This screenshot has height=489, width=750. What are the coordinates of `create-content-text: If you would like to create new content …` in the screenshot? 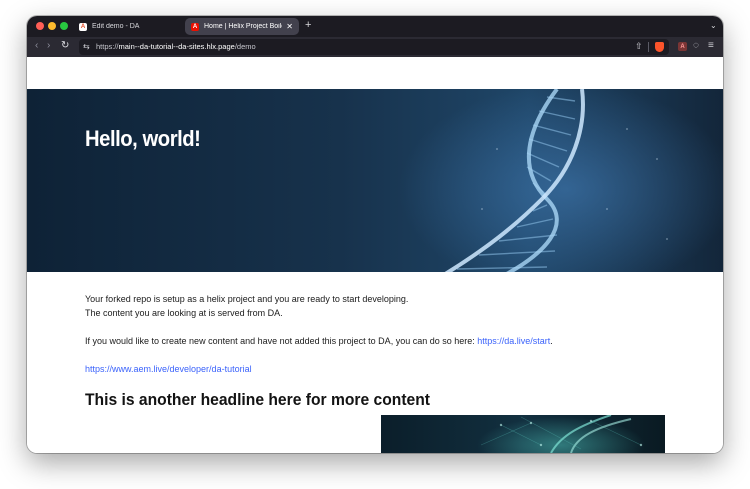 It's located at (281, 341).